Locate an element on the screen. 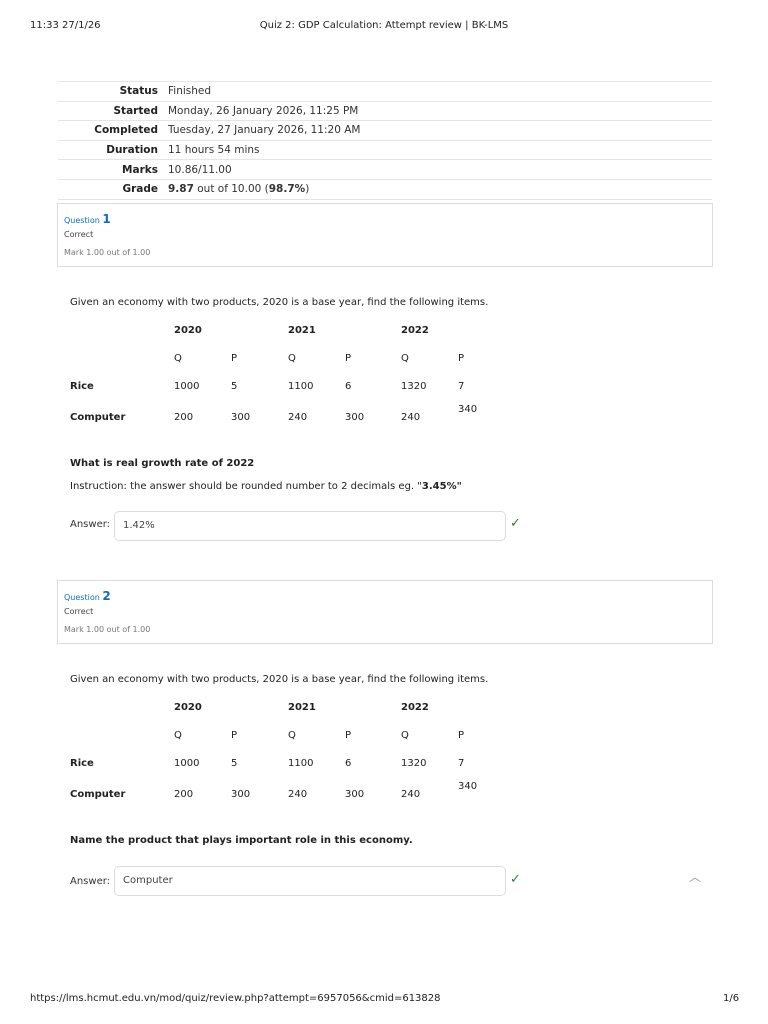 This screenshot has width=768, height=1024. summary-value: Monday, 26 January 2026, 11:25 PM is located at coordinates (263, 110).